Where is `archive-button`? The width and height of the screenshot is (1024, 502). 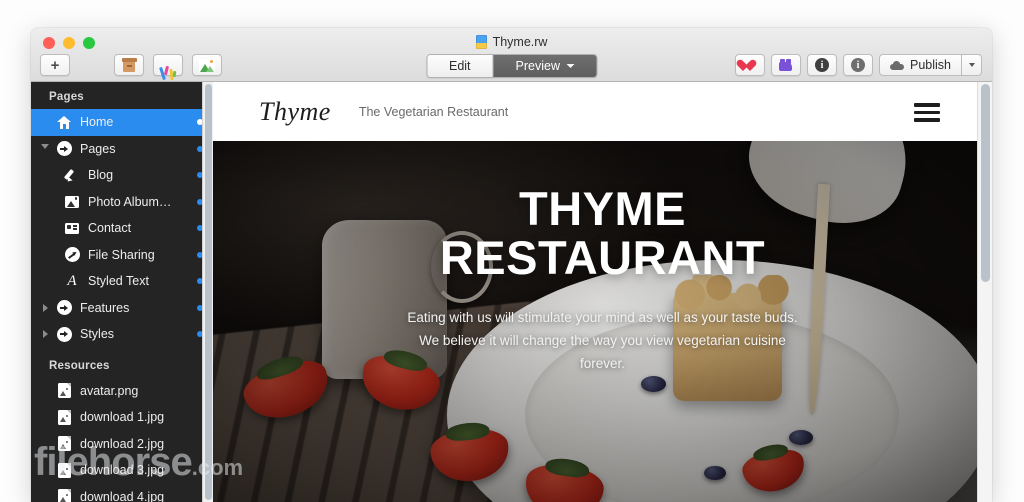
archive-button is located at coordinates (129, 65).